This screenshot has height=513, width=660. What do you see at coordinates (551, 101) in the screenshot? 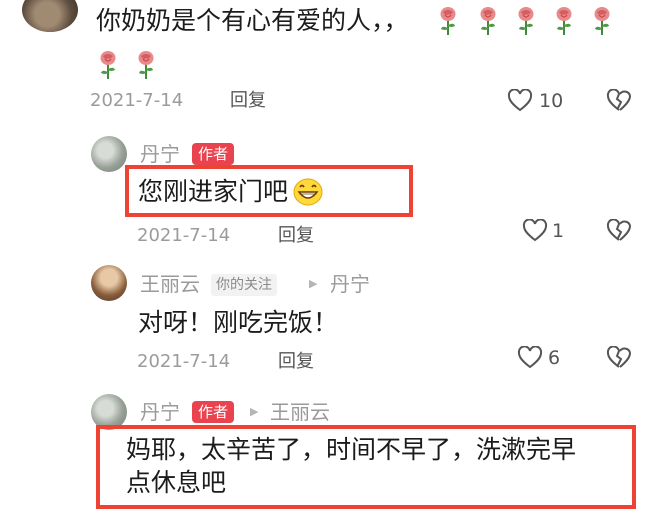
I see `like-count: 10` at bounding box center [551, 101].